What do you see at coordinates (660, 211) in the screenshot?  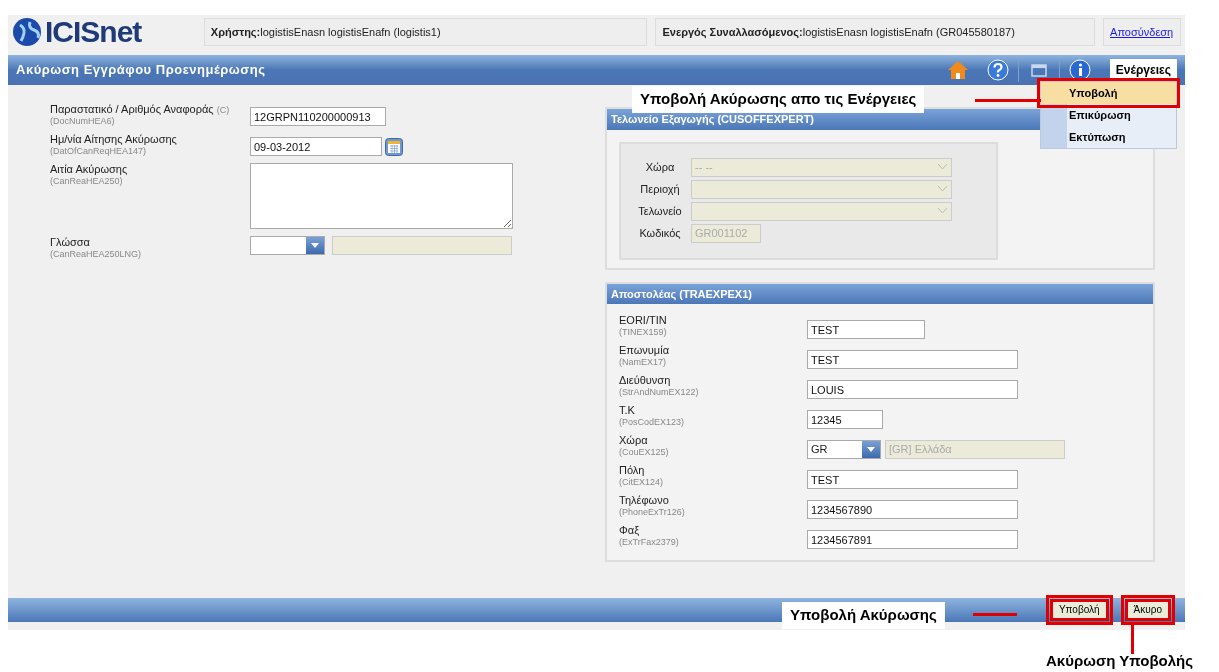 I see `field-label: Τελωνείο` at bounding box center [660, 211].